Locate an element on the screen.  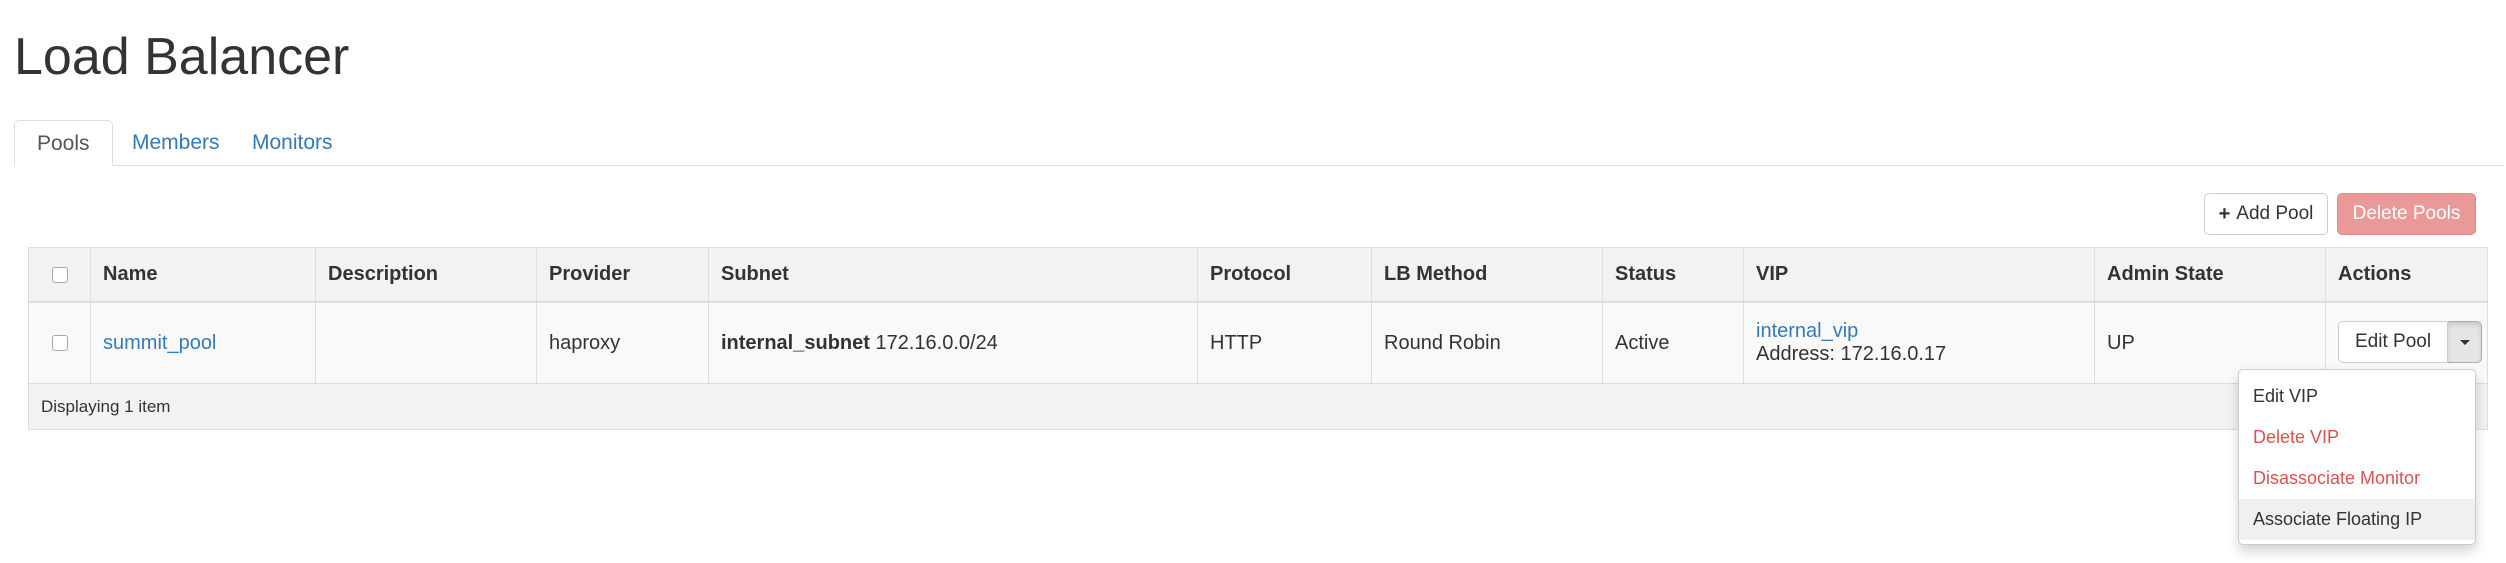
subnet-name: internal_subnet is located at coordinates (795, 342).